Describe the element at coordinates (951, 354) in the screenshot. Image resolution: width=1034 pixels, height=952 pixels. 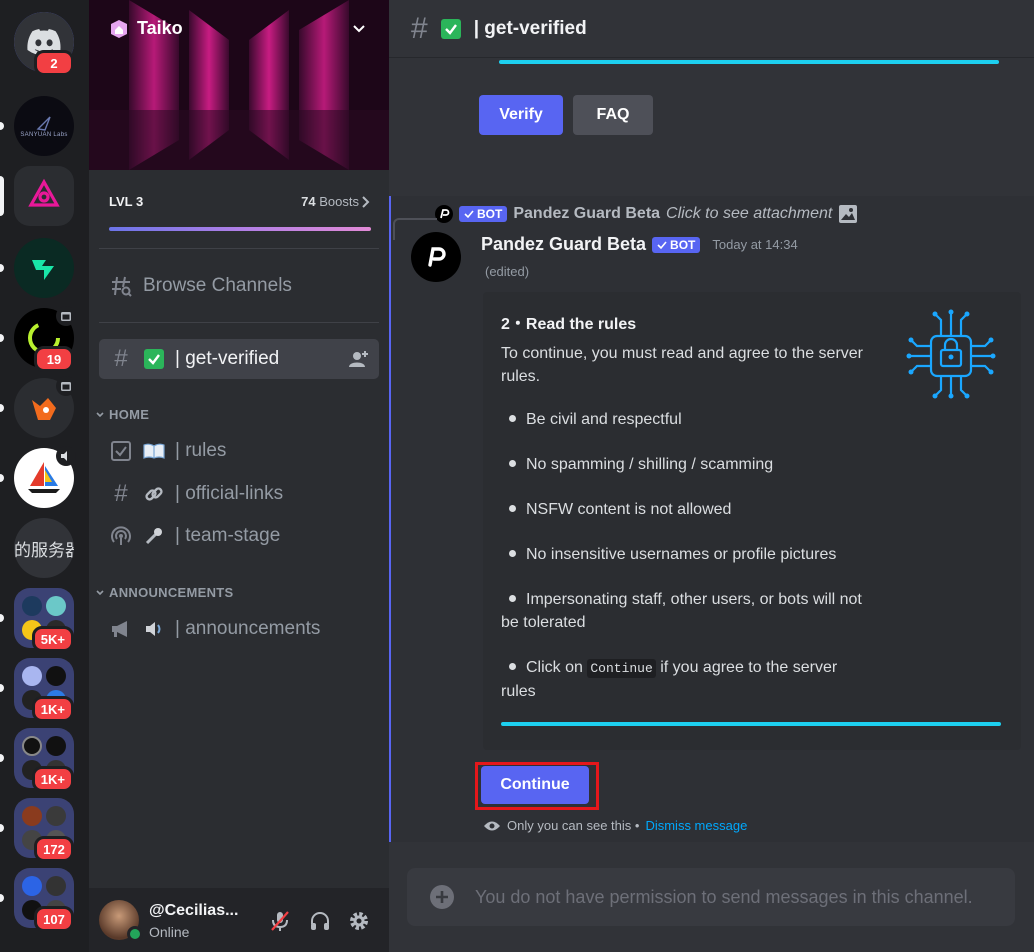
I see `padlock-circuit-icon` at that location.